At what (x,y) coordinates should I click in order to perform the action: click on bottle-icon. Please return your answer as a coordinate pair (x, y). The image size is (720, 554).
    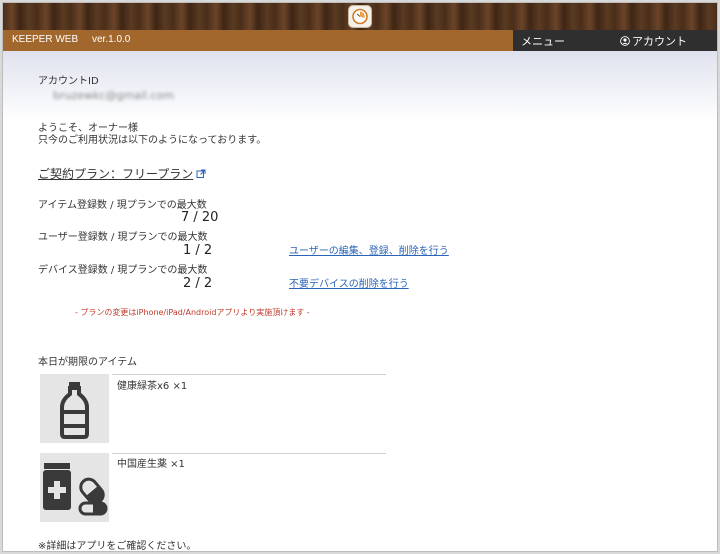
    Looking at the image, I should click on (74, 408).